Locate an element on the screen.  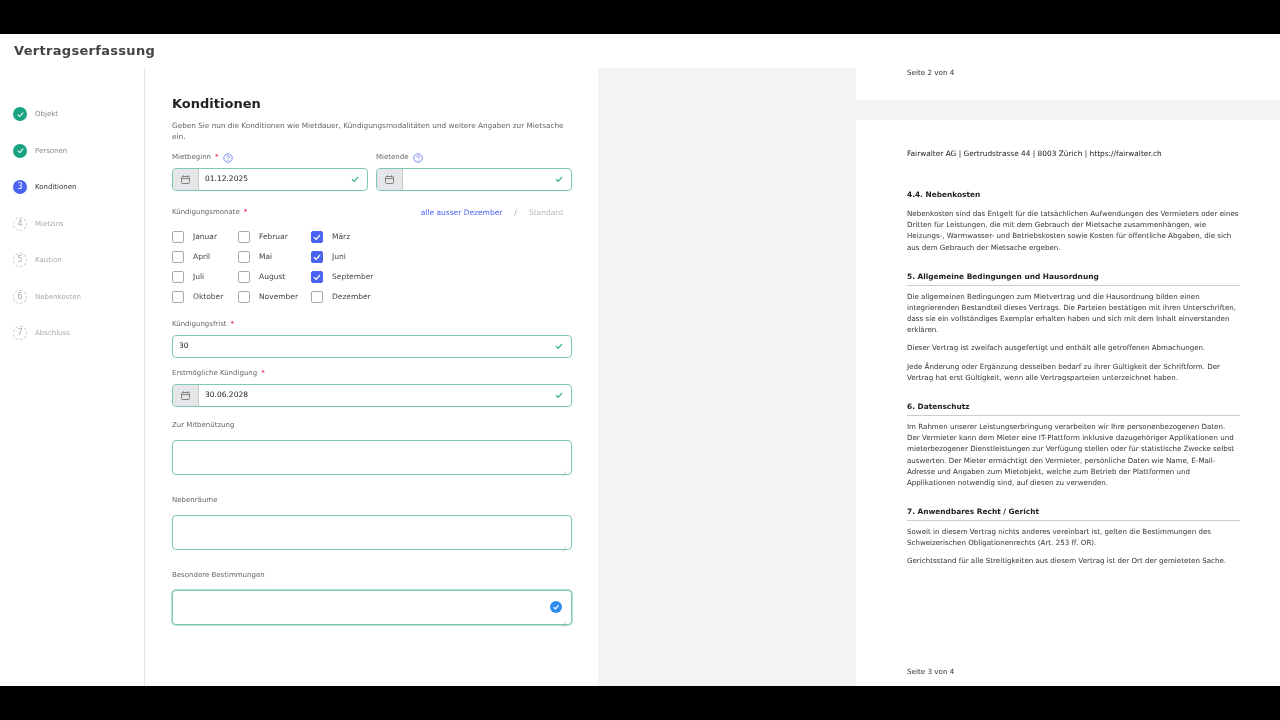
step-indicator: 5 is located at coordinates (20, 260).